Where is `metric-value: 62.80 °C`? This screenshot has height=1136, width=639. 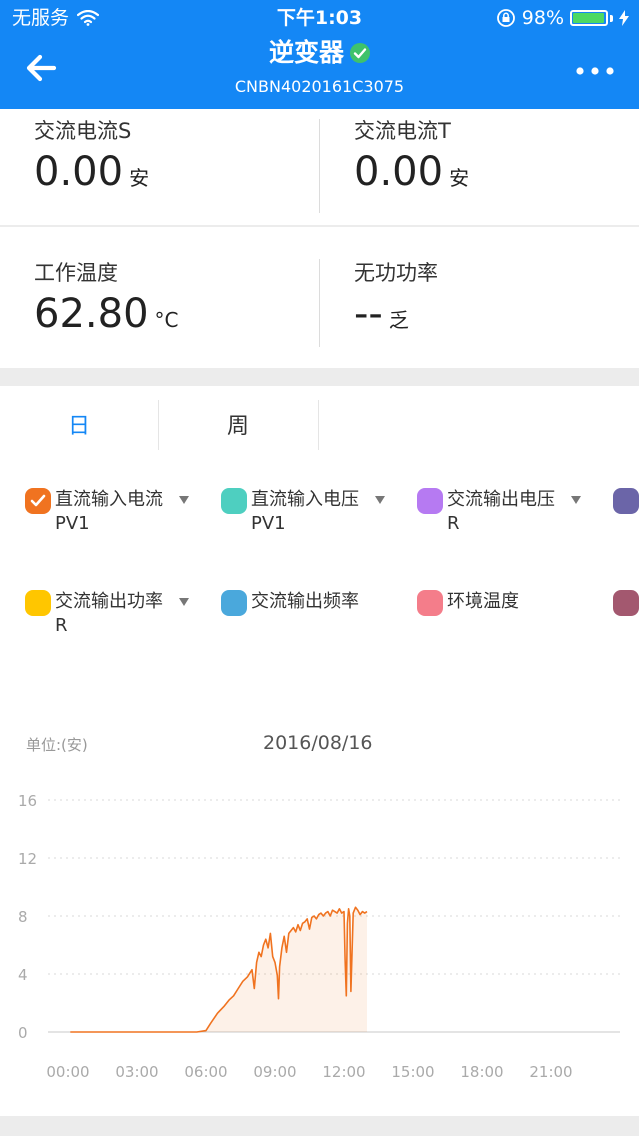
metric-value: 62.80 °C is located at coordinates (174, 317).